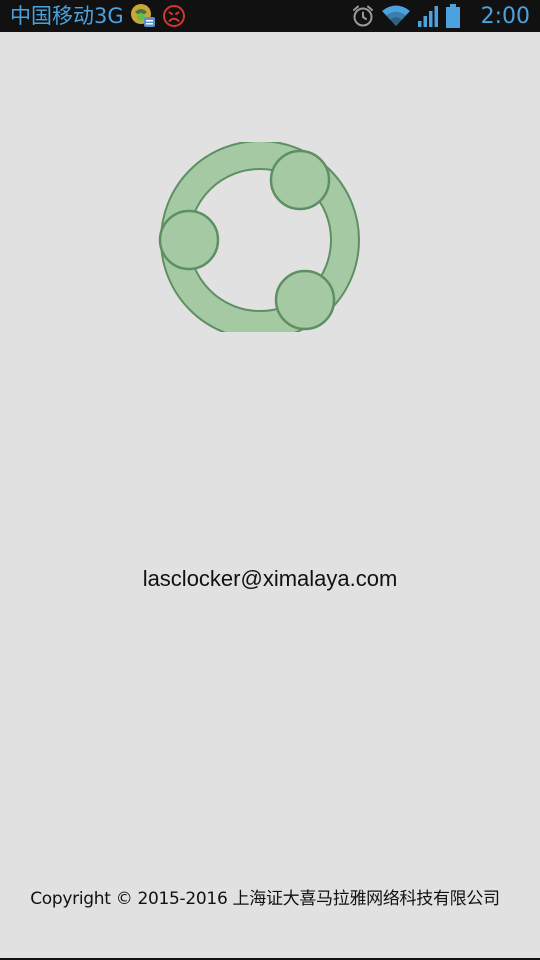 The width and height of the screenshot is (540, 960). Describe the element at coordinates (428, 16) in the screenshot. I see `signal-icon` at that location.